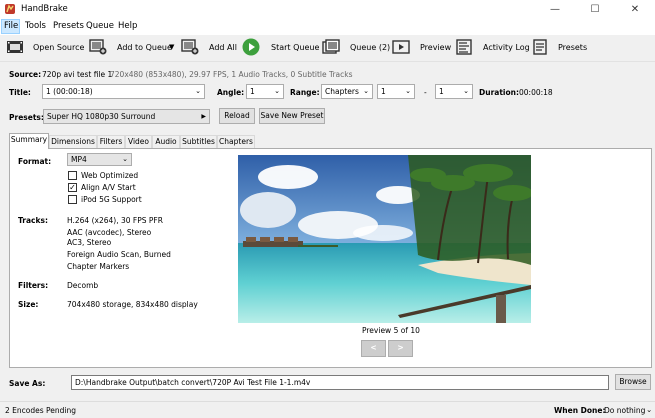 This screenshot has height=418, width=655. I want to click on menu-tools: Tools, so click(35, 26).